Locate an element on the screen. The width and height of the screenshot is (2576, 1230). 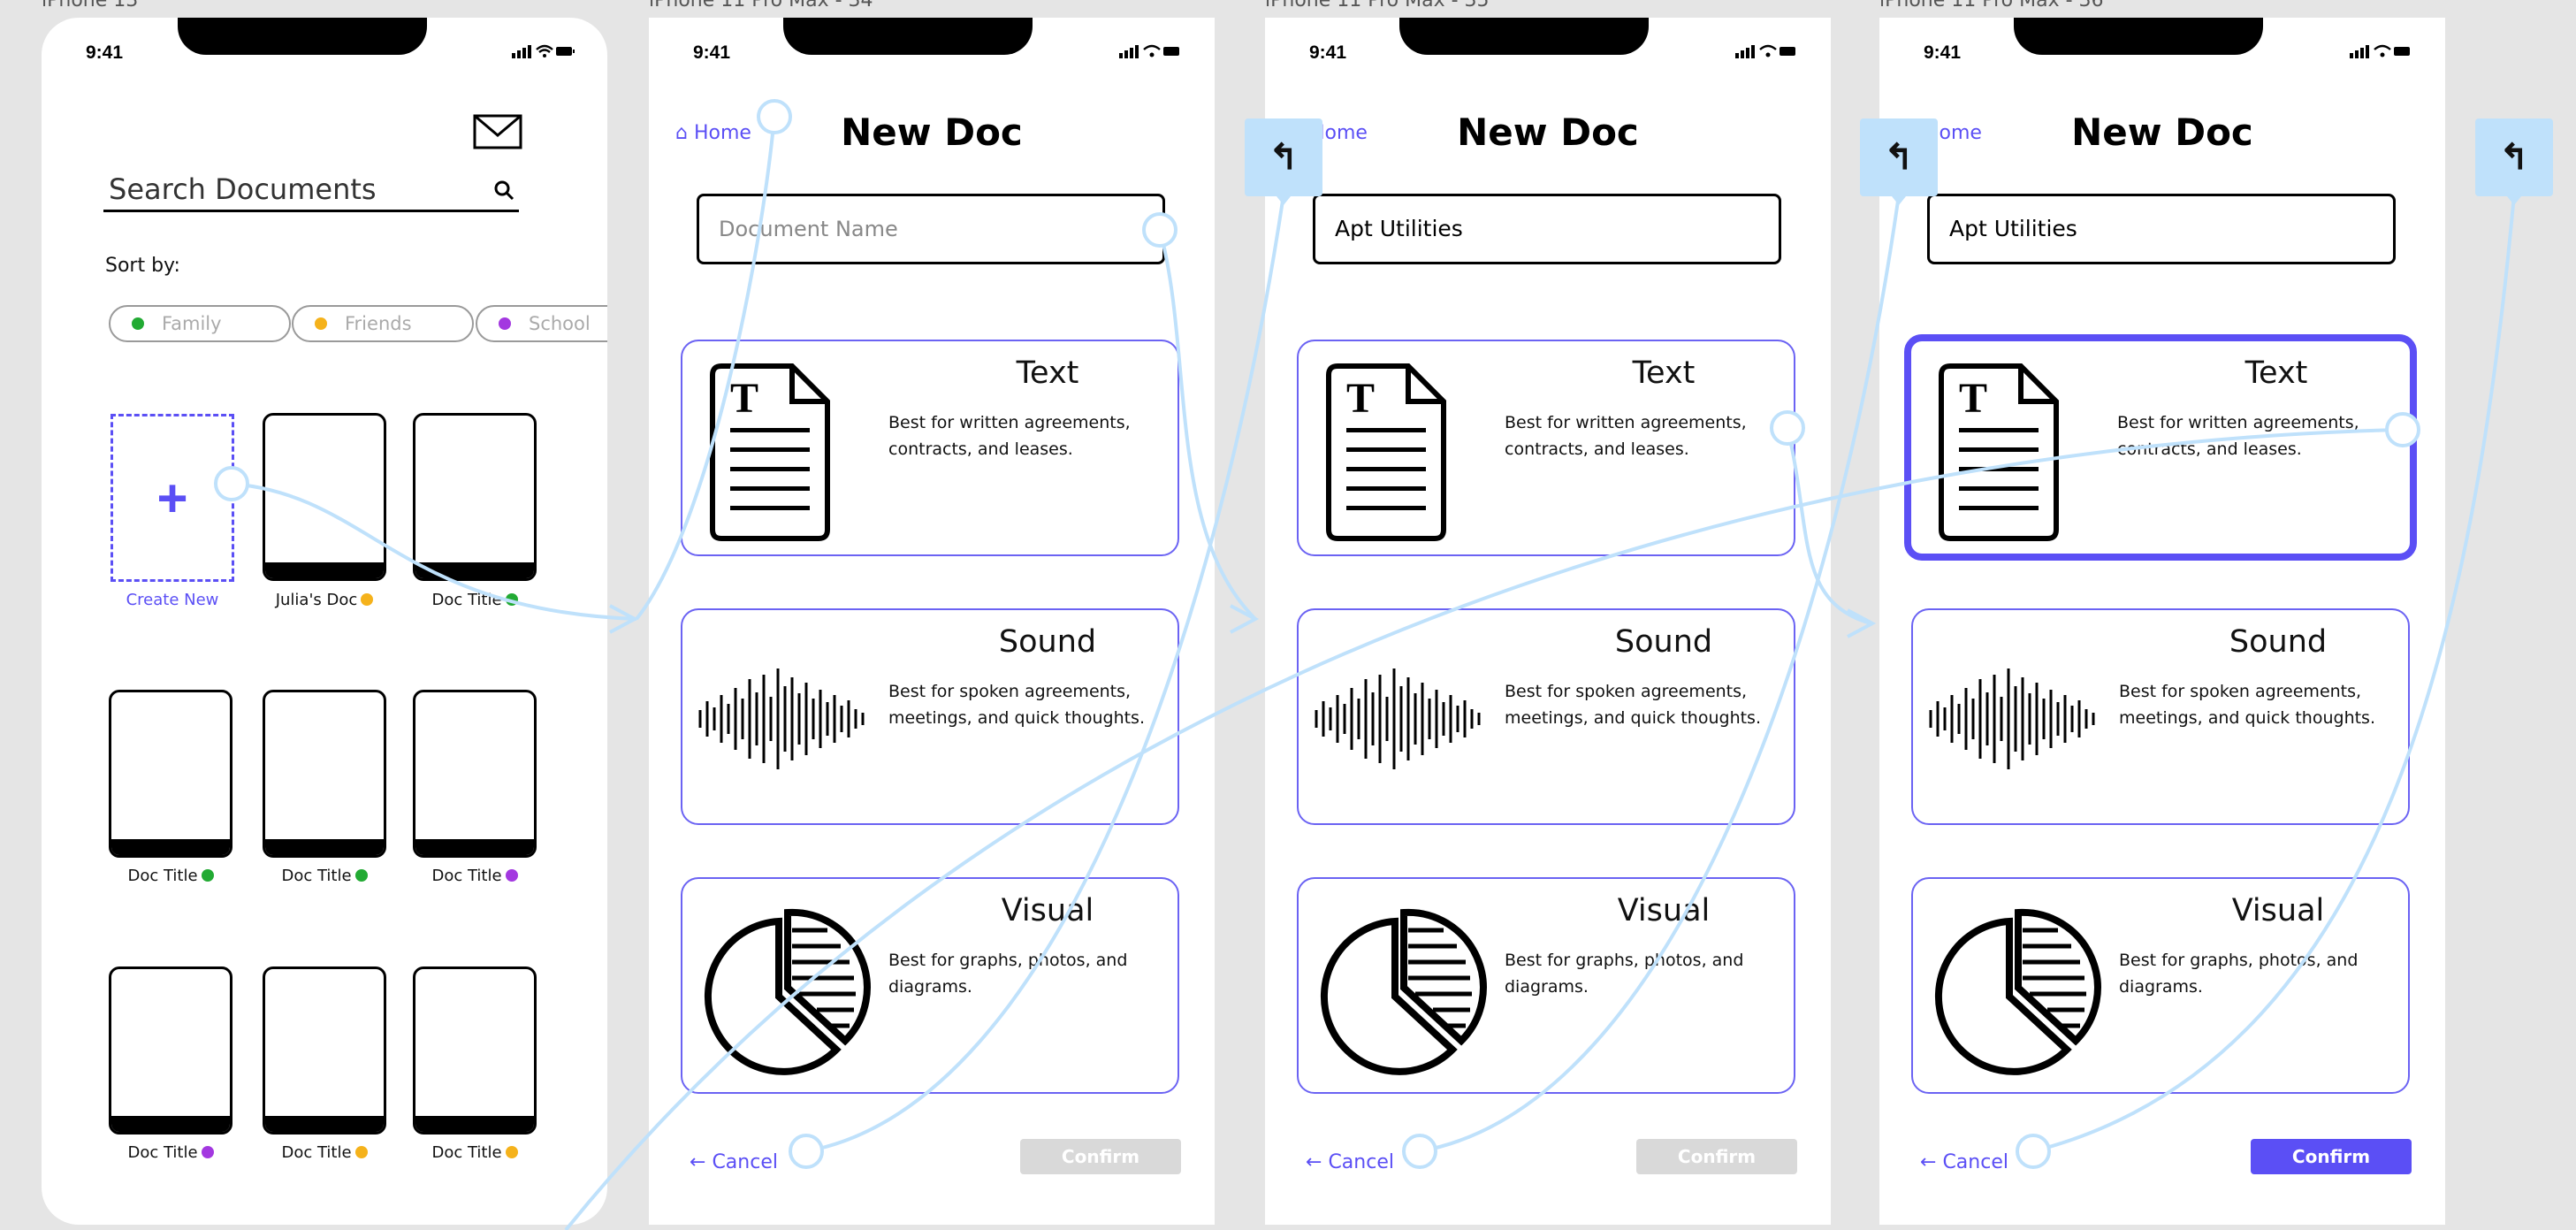
chip-friends: Friends is located at coordinates (383, 323).